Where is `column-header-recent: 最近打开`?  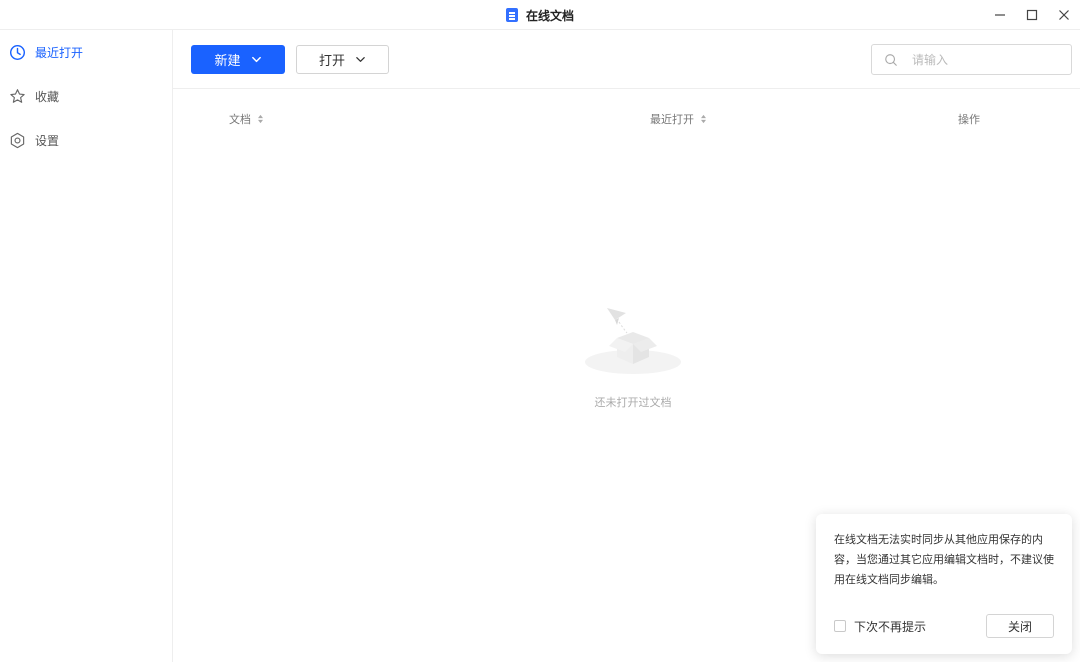 column-header-recent: 最近打开 is located at coordinates (678, 119).